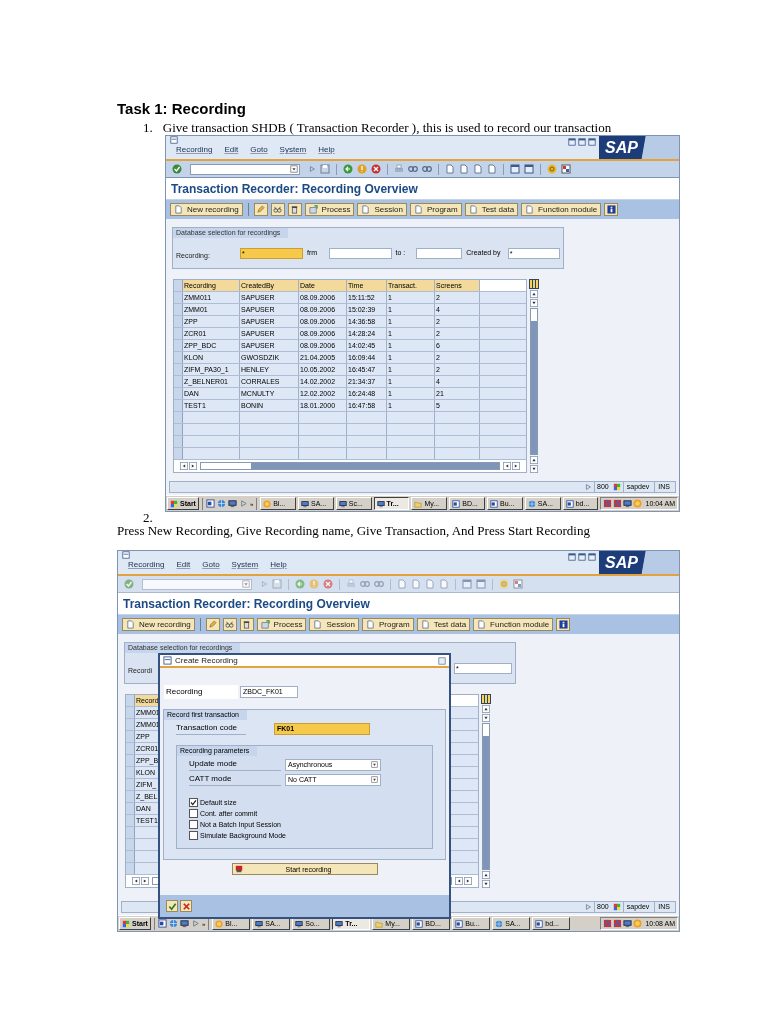 The height and width of the screenshot is (1024, 768). I want to click on input-field, so click(360, 253).